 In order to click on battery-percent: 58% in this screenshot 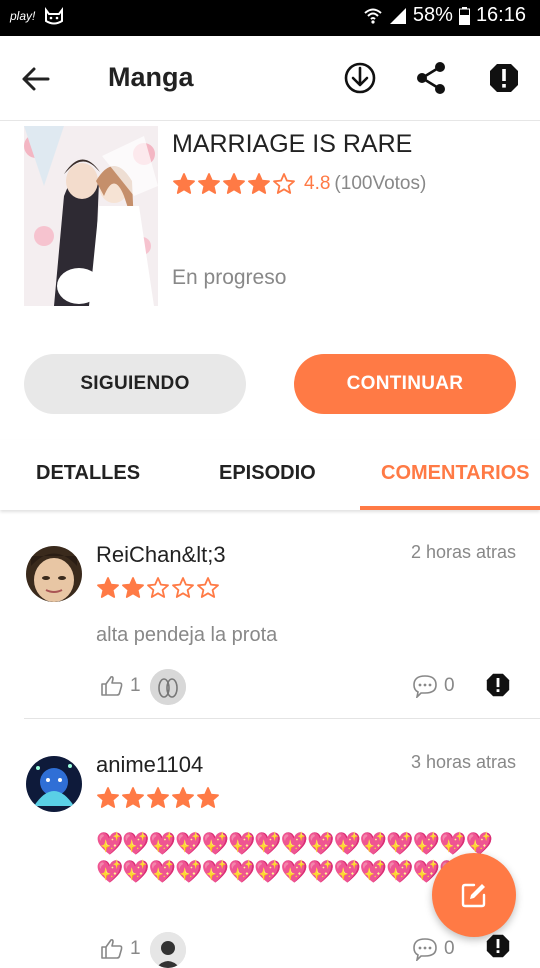, I will do `click(432, 15)`.